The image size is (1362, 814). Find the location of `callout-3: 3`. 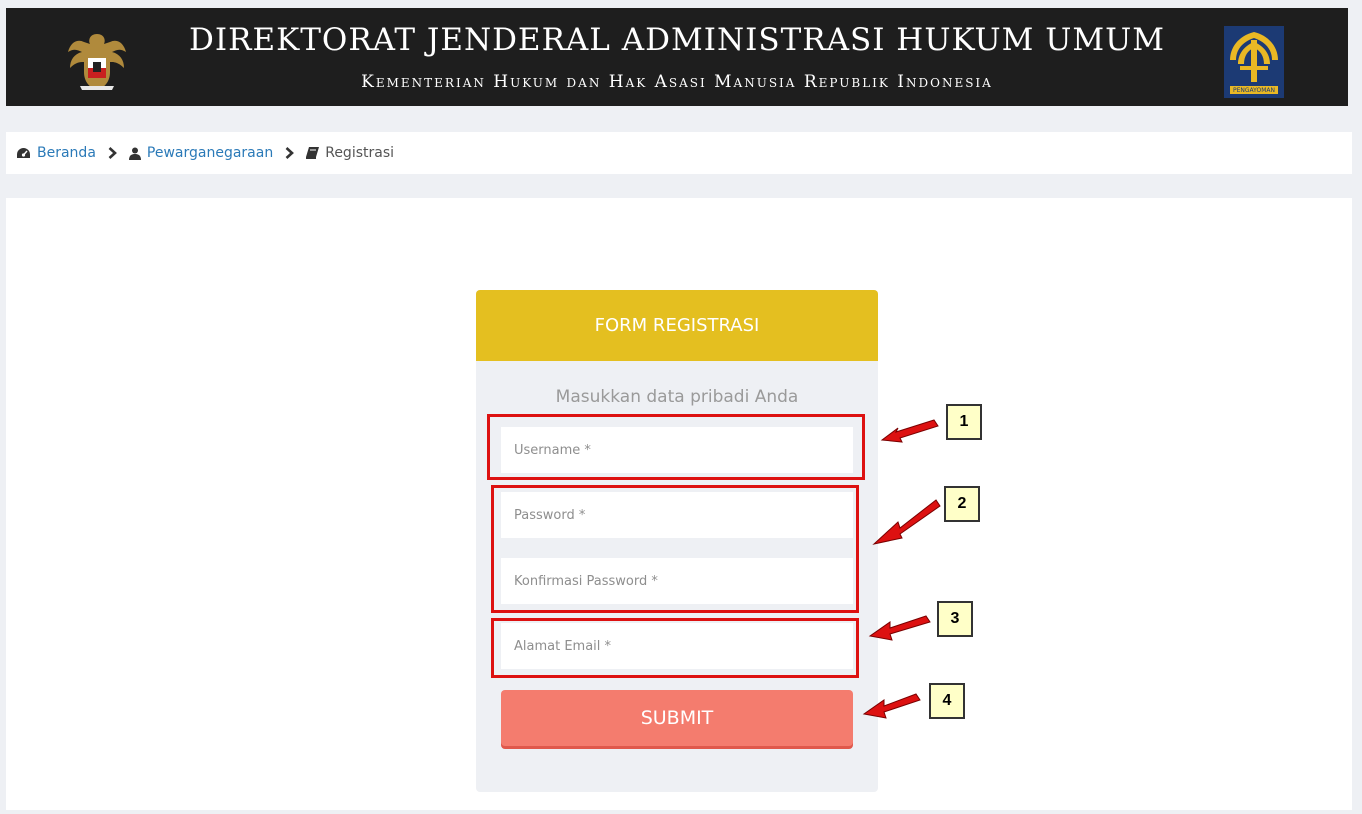

callout-3: 3 is located at coordinates (955, 619).